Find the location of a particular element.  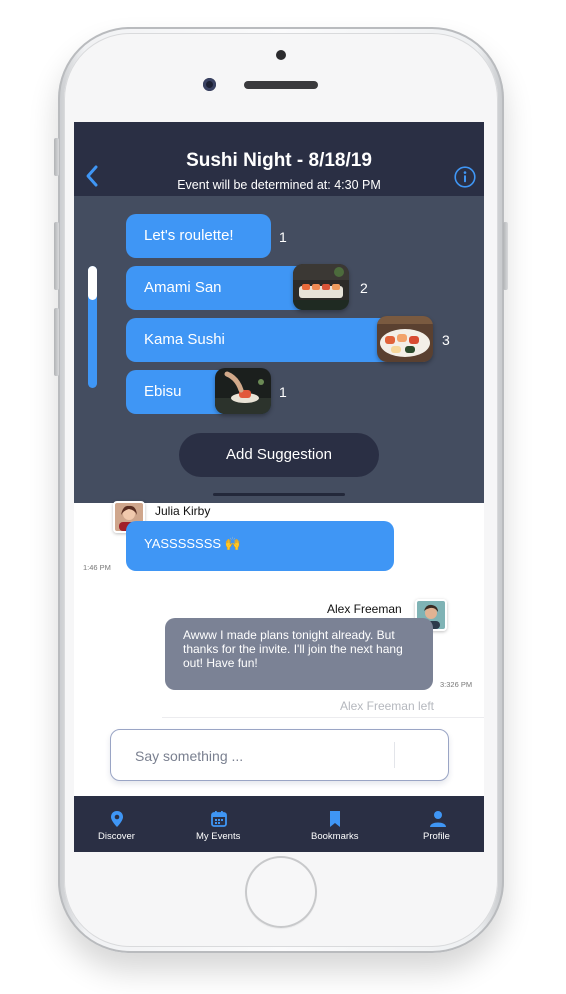

home-button is located at coordinates (281, 892).